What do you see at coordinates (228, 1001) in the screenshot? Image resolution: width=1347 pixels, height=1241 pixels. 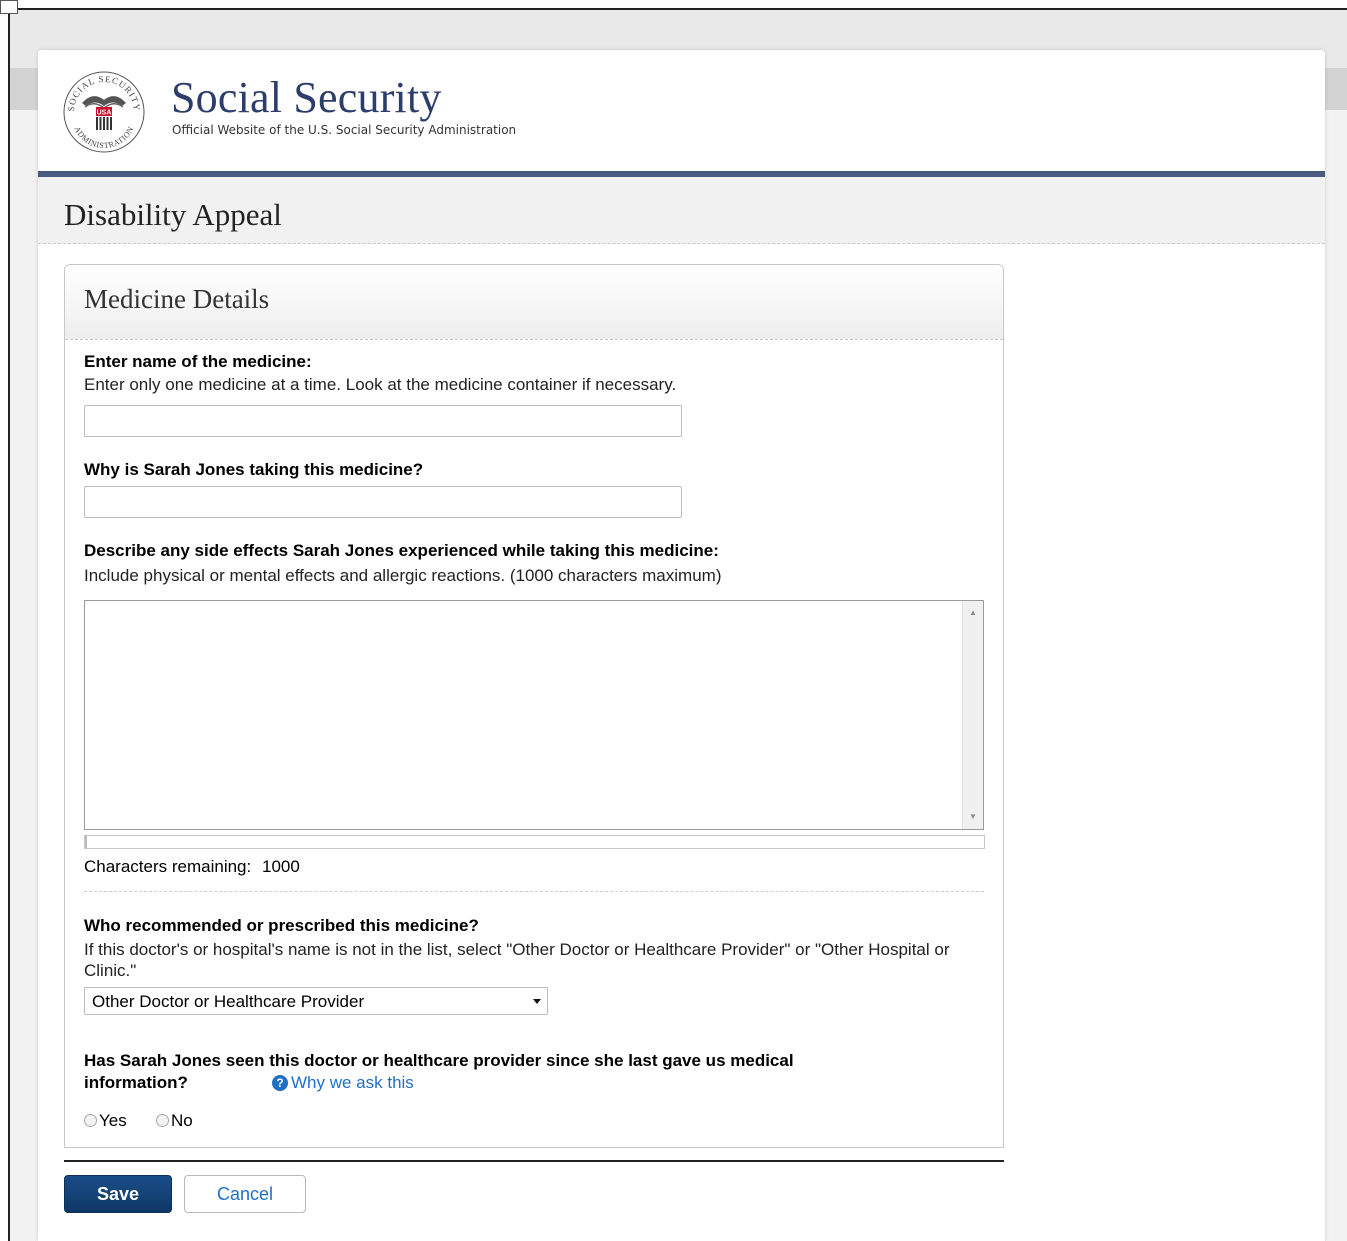 I see `prescriber-selected-value: Other Doctor or Healthcare Provider` at bounding box center [228, 1001].